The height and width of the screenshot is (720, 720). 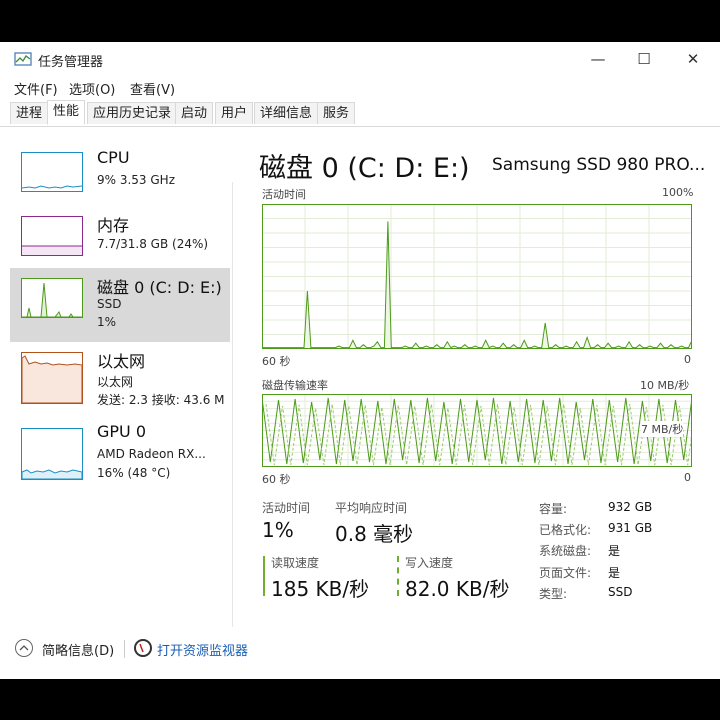 What do you see at coordinates (121, 361) in the screenshot?
I see `ethernet-title: 以太网` at bounding box center [121, 361].